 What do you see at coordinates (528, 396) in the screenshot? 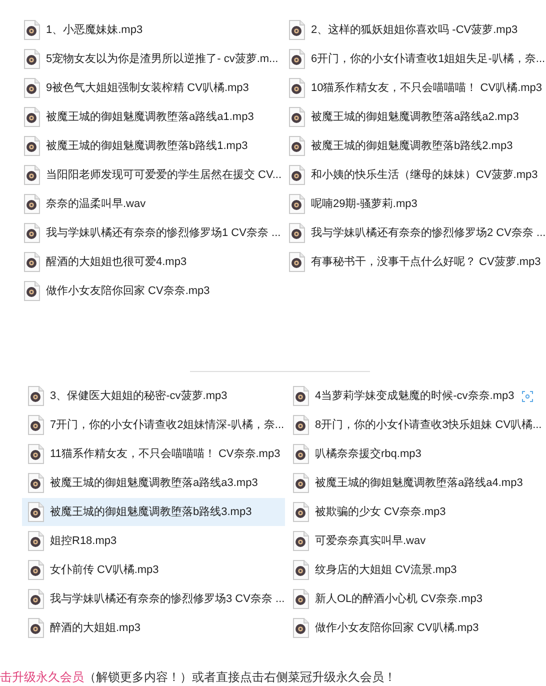
I see `scan-icon` at bounding box center [528, 396].